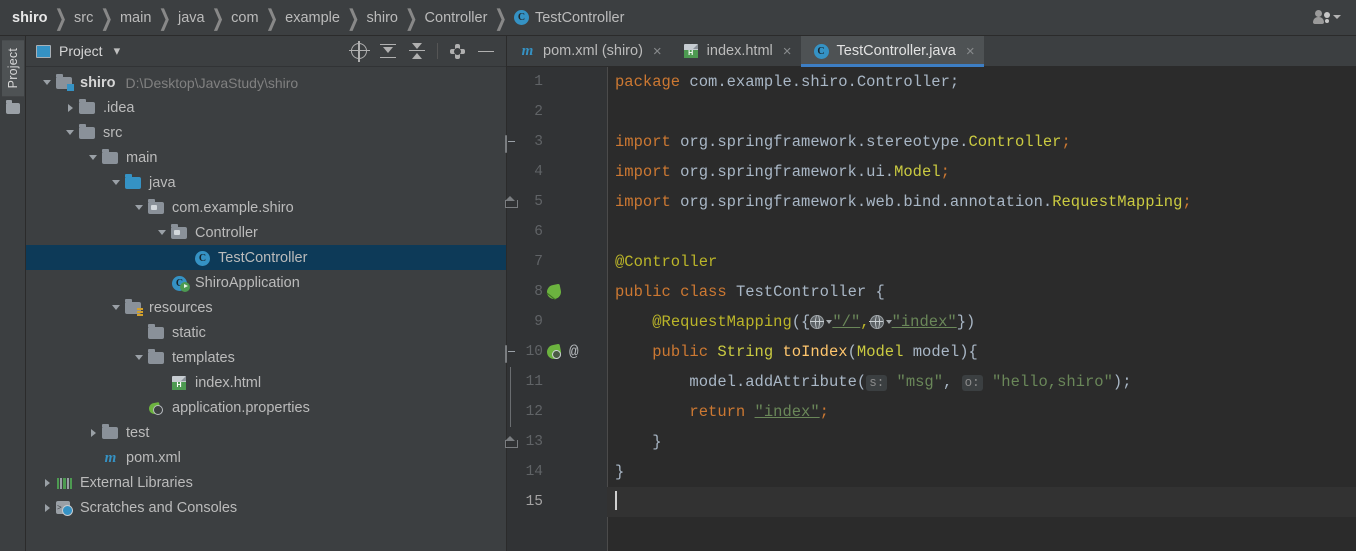 Image resolution: width=1356 pixels, height=551 pixels. What do you see at coordinates (359, 51) in the screenshot?
I see `locate-in-tree-icon` at bounding box center [359, 51].